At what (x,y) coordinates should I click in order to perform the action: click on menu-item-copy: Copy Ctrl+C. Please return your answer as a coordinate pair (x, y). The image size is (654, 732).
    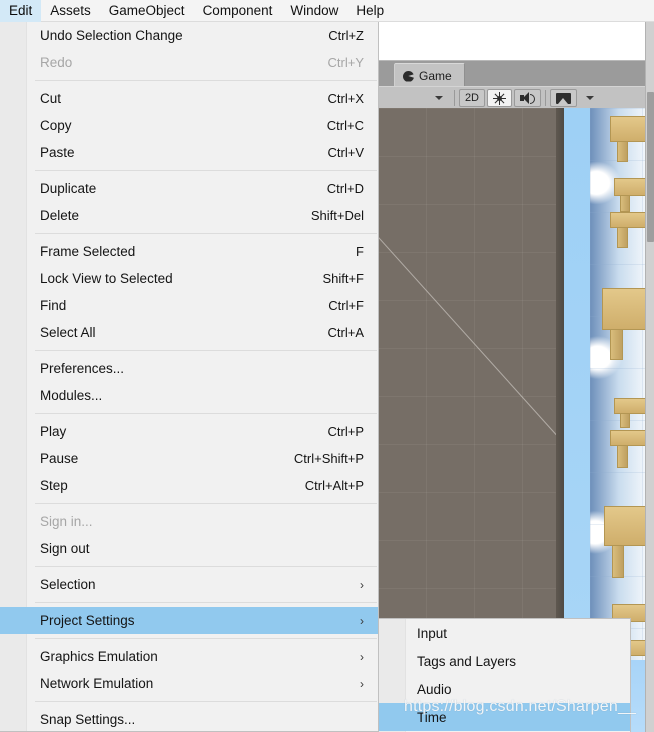
    Looking at the image, I should click on (189, 125).